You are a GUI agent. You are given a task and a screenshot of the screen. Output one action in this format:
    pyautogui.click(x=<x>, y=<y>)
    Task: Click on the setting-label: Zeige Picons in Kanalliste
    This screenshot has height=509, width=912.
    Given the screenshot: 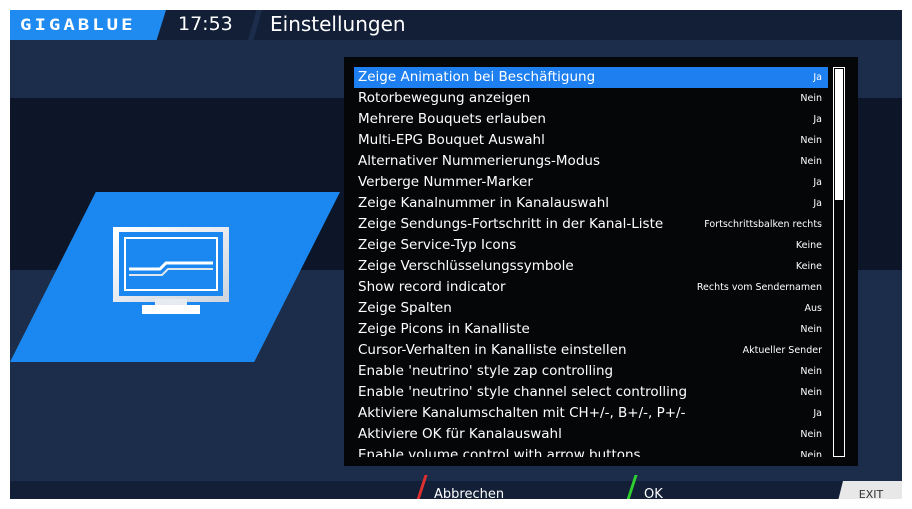 What is the action you would take?
    pyautogui.click(x=444, y=329)
    